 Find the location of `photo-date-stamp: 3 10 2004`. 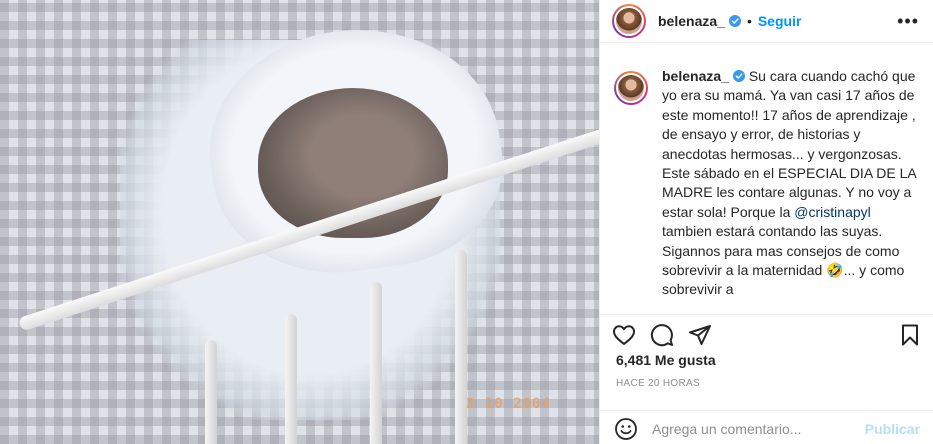

photo-date-stamp: 3 10 2004 is located at coordinates (508, 404).